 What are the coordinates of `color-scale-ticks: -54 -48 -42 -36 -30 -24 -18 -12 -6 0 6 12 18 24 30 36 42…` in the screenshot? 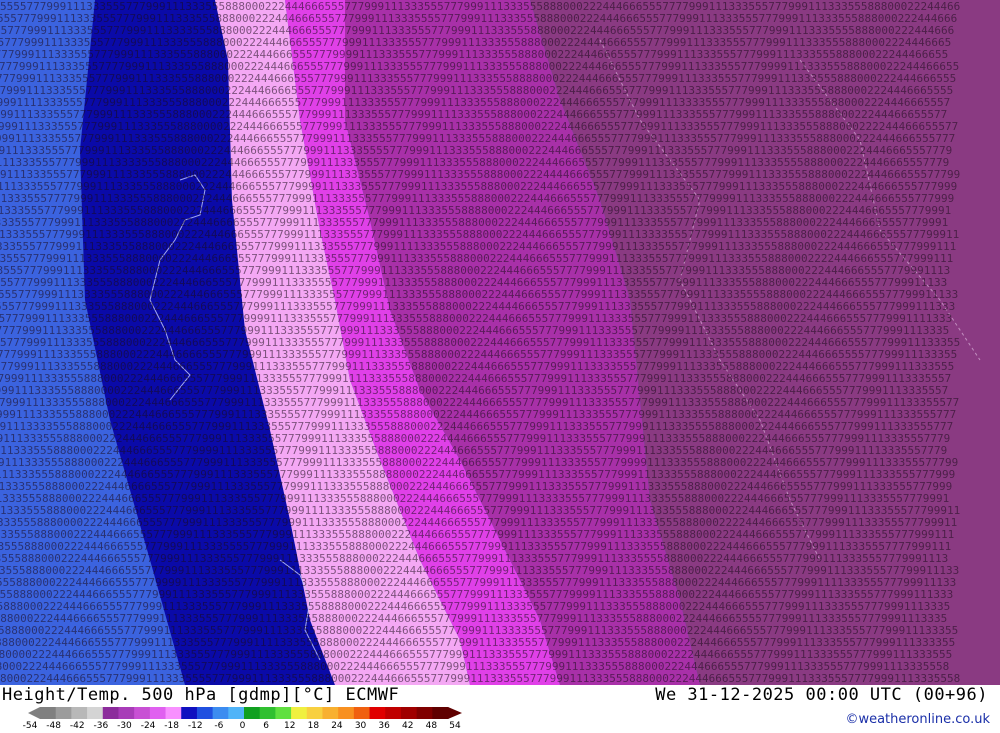 It's located at (246, 727).